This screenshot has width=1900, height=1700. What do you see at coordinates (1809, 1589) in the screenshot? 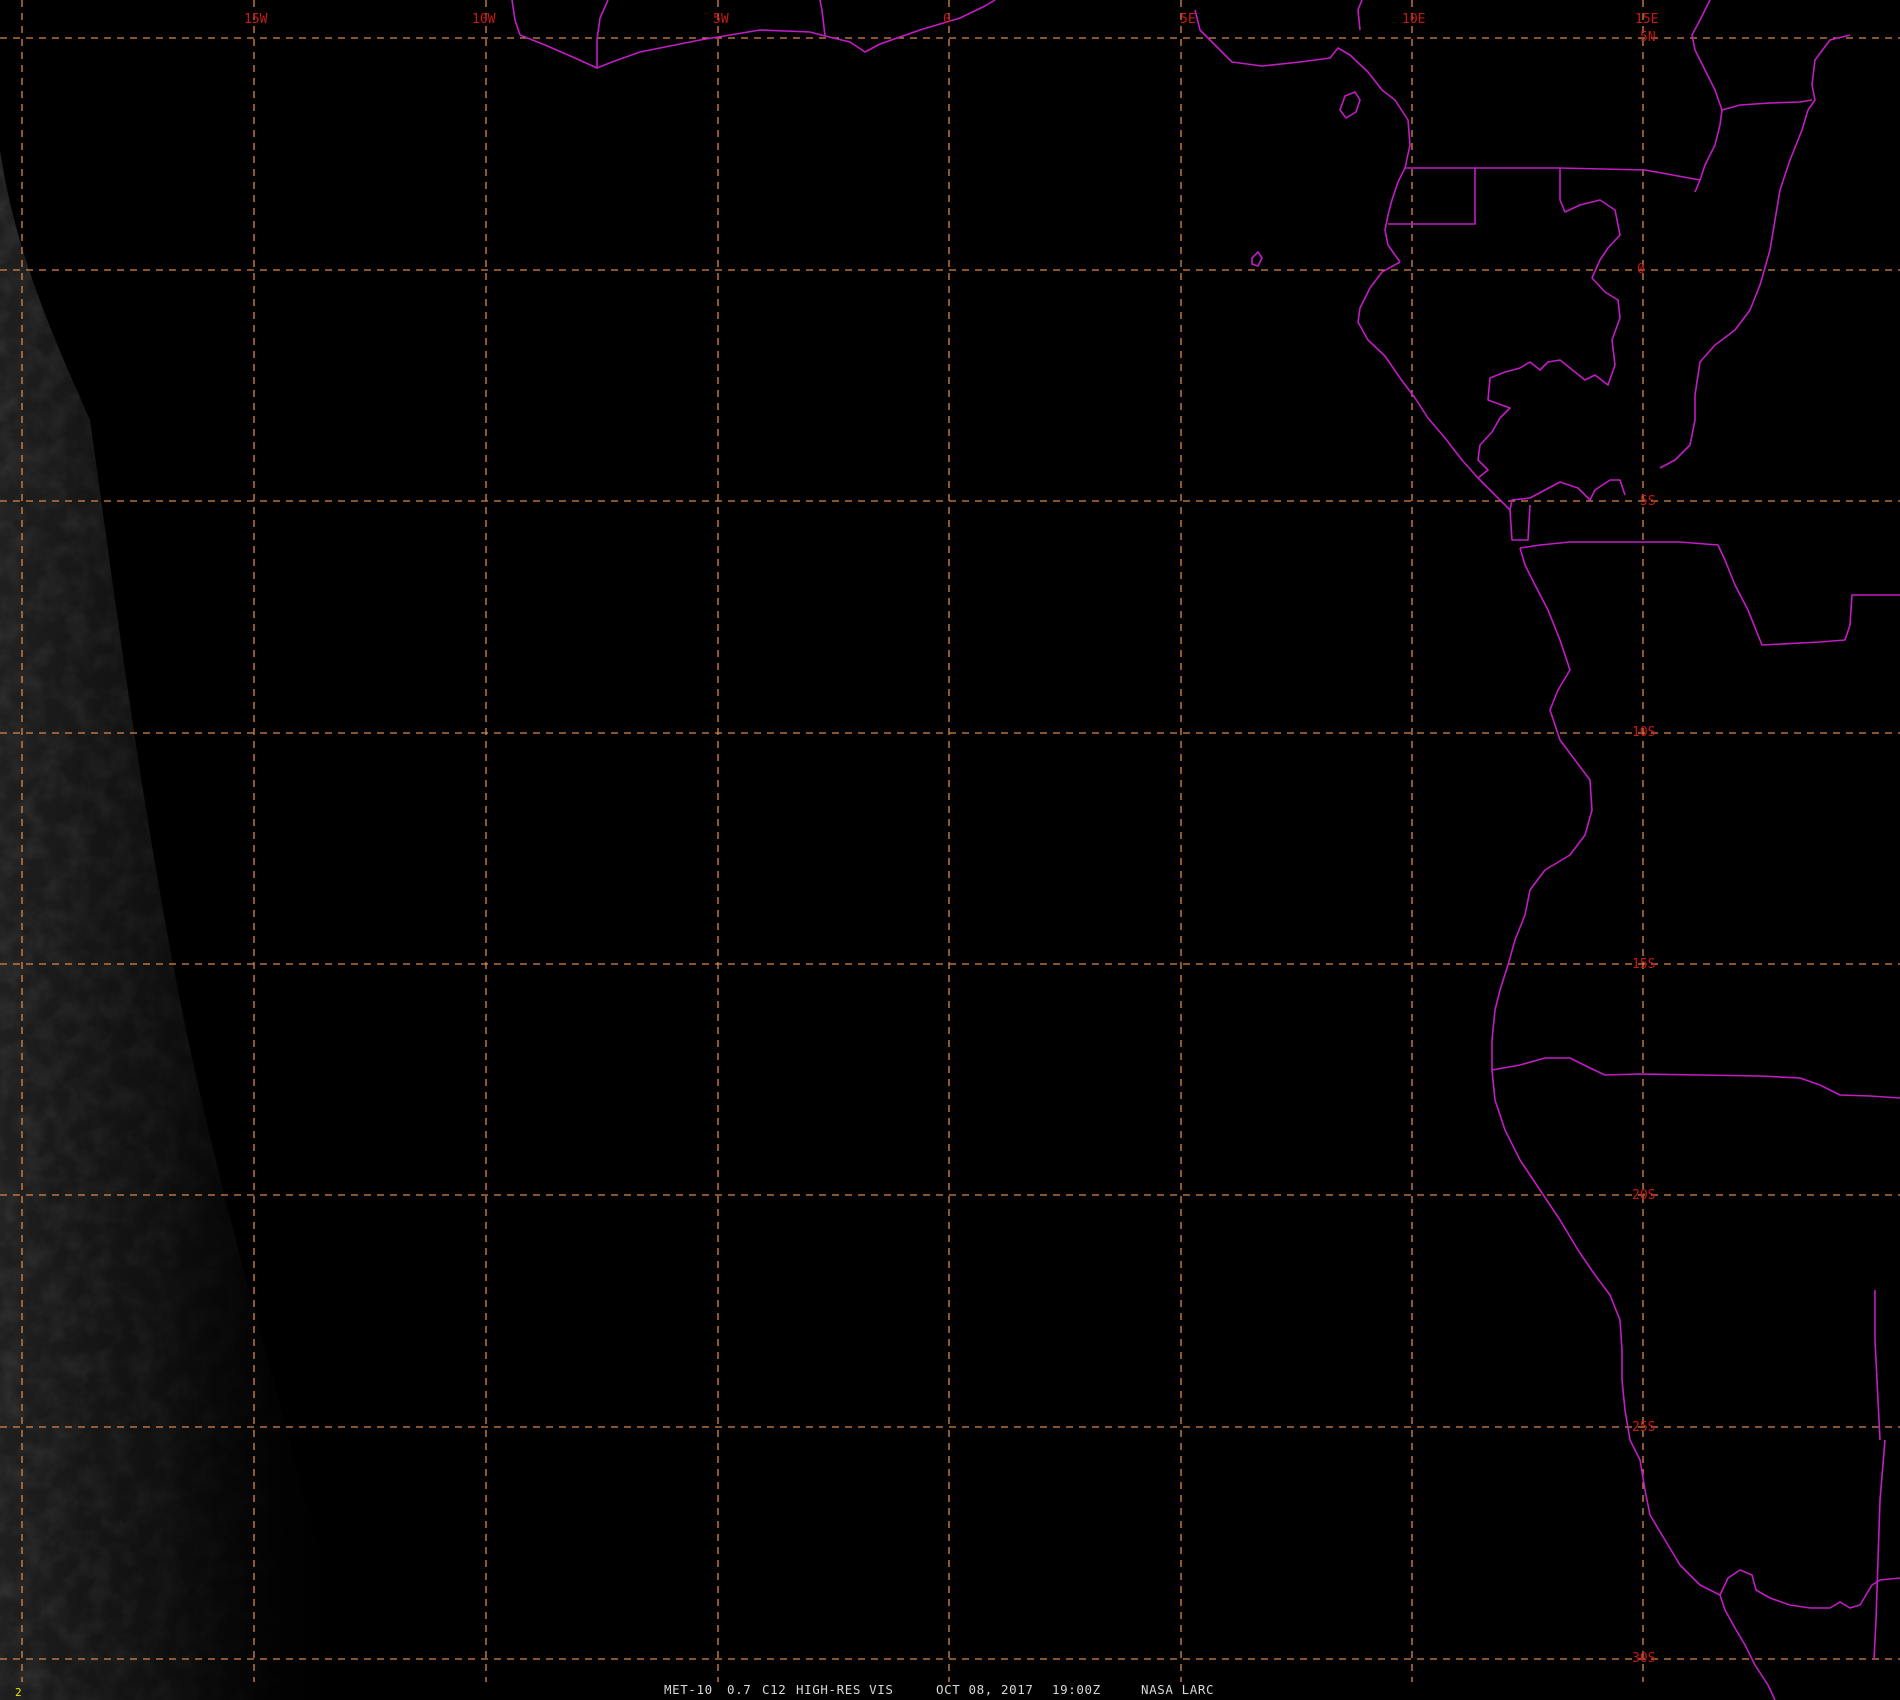
I see `orange-river-border` at bounding box center [1809, 1589].